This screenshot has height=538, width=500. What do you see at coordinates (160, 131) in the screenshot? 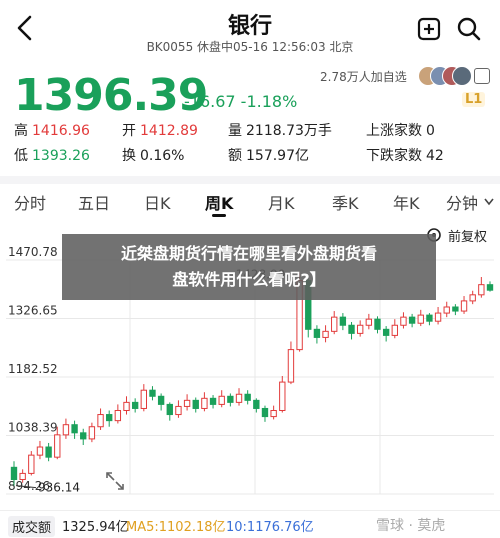
I see `stat-open: 开 1412.89` at bounding box center [160, 131].